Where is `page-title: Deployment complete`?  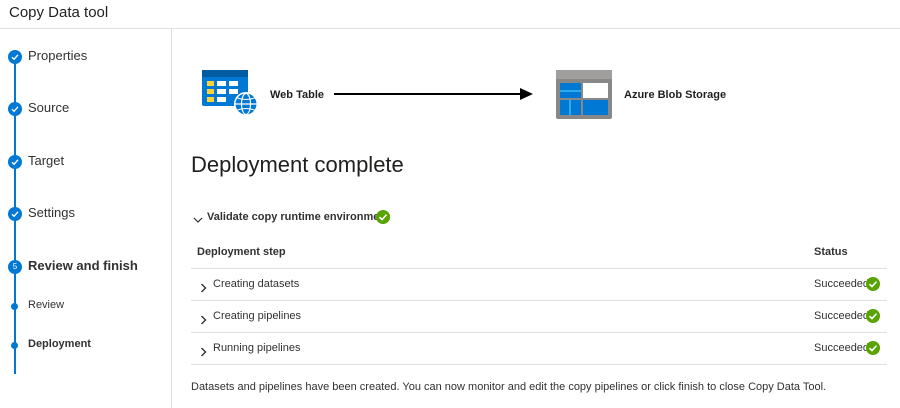 page-title: Deployment complete is located at coordinates (297, 164).